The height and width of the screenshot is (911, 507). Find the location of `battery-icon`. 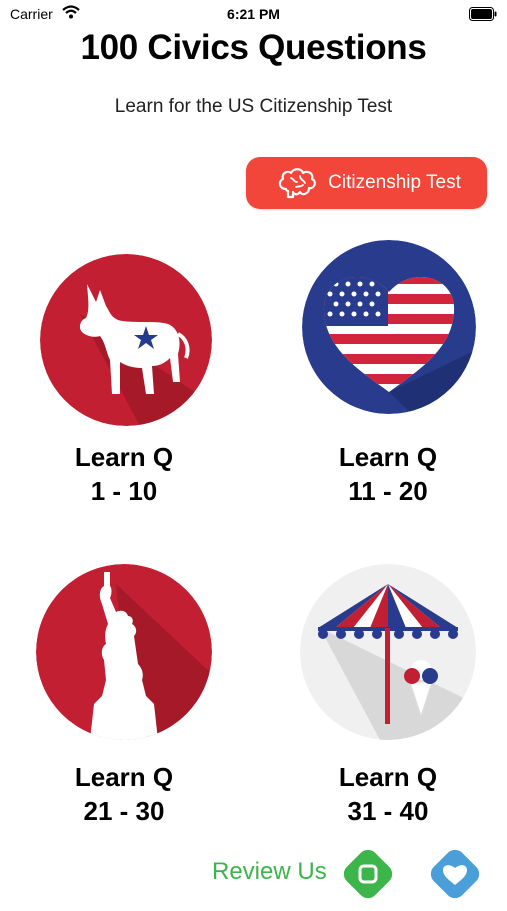

battery-icon is located at coordinates (483, 14).